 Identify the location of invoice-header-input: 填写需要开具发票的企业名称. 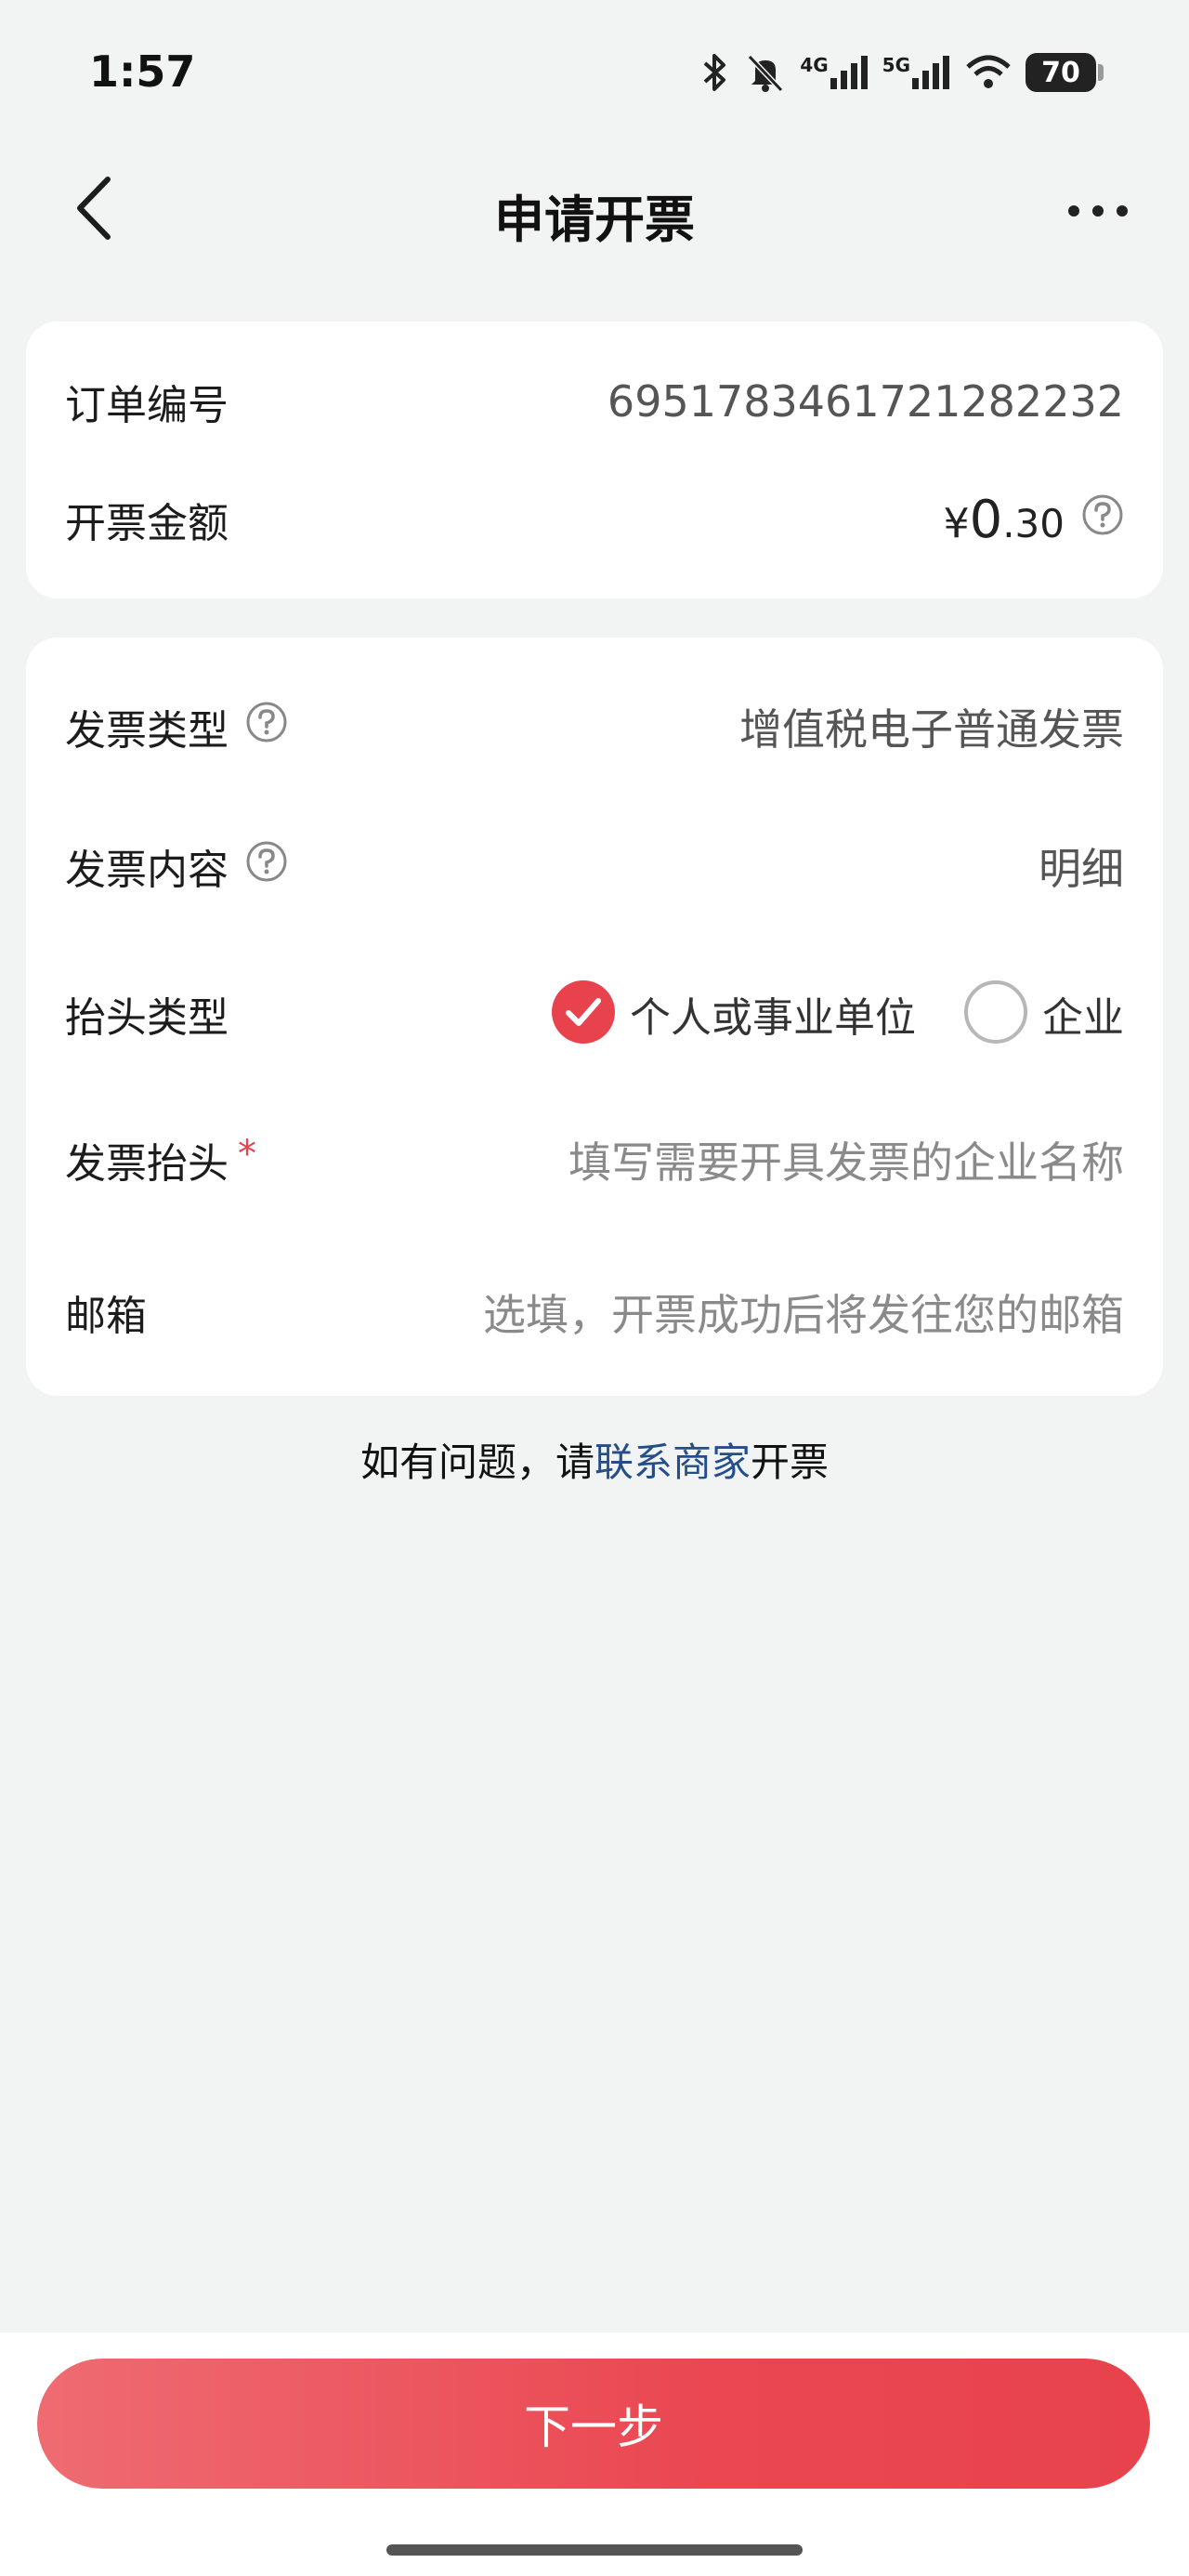
(846, 1159).